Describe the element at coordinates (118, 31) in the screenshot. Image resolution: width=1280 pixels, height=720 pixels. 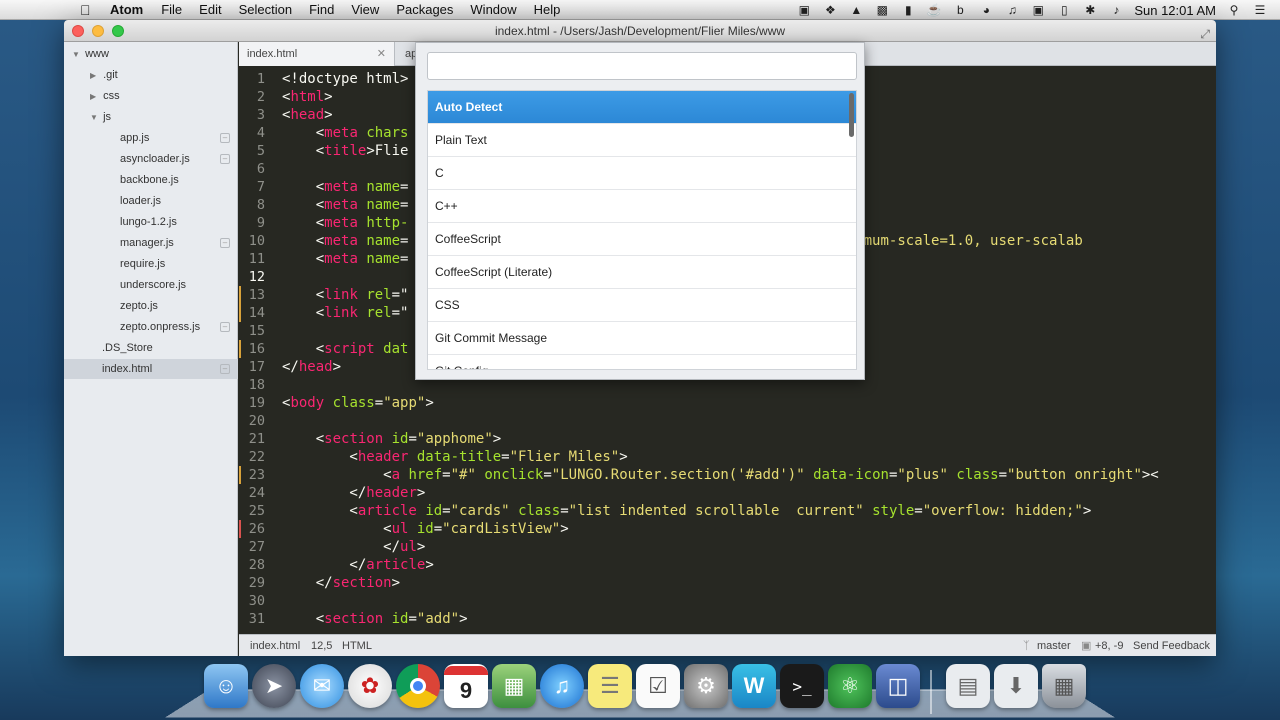
I see `zoom-button` at that location.